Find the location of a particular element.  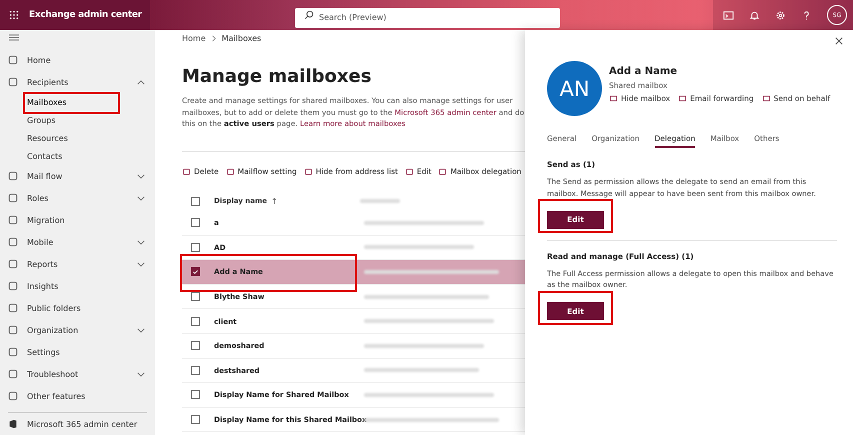

page-title: Manage mailboxes is located at coordinates (277, 77).